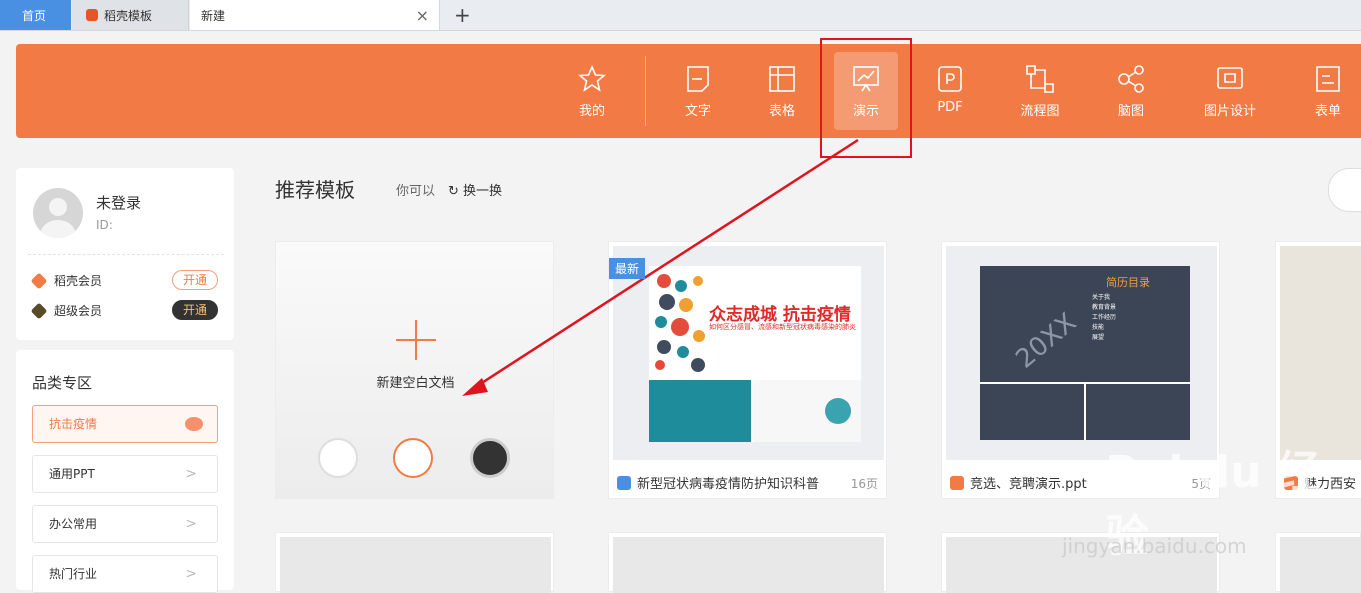 Image resolution: width=1361 pixels, height=593 pixels. Describe the element at coordinates (462, 15) in the screenshot. I see `new-tab-plus-icon: +` at that location.